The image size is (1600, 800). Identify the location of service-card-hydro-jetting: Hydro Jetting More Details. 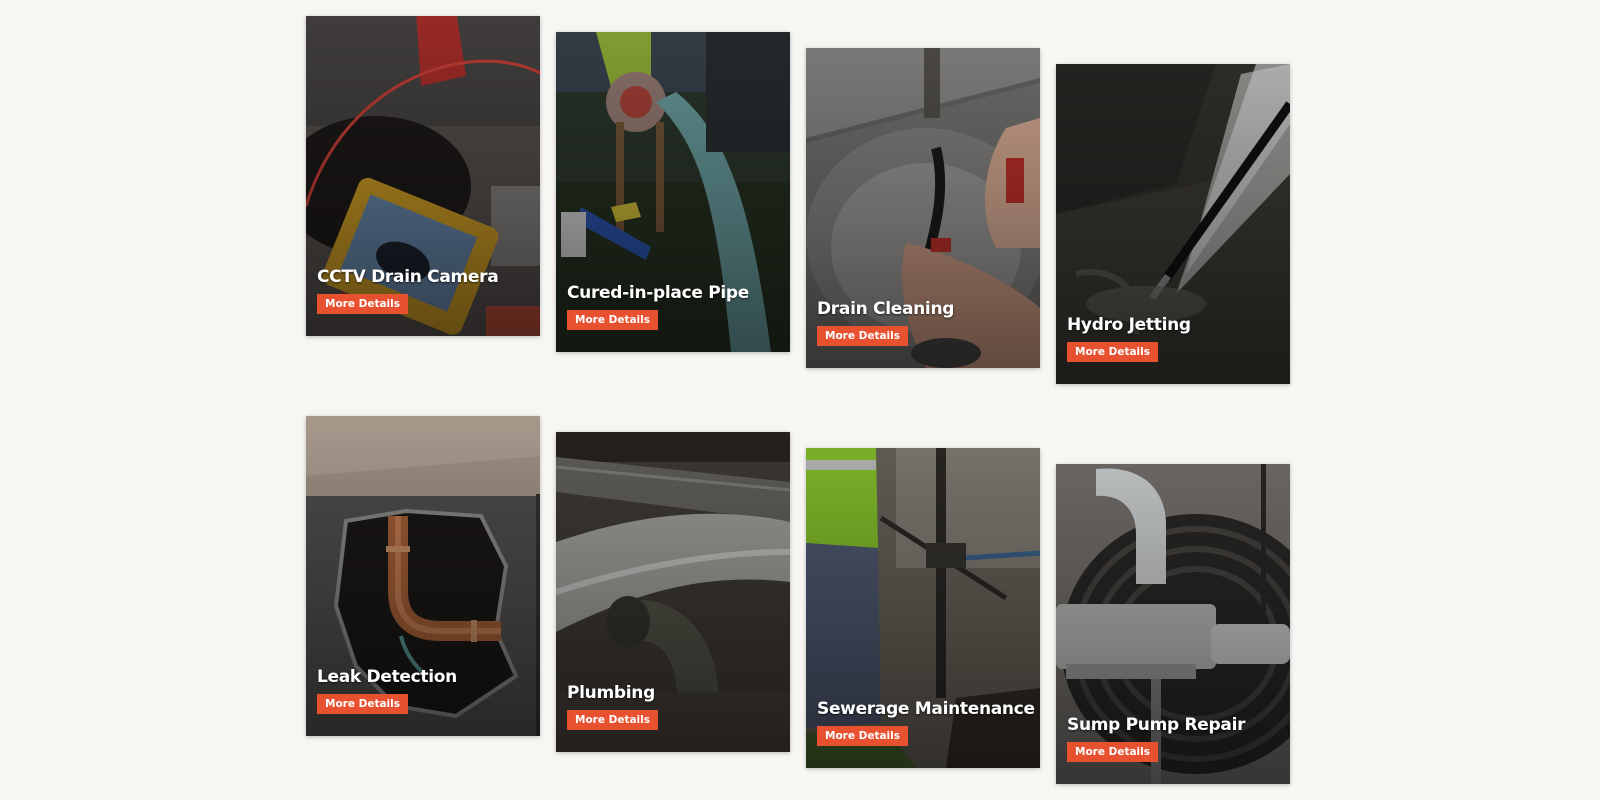
(1173, 224).